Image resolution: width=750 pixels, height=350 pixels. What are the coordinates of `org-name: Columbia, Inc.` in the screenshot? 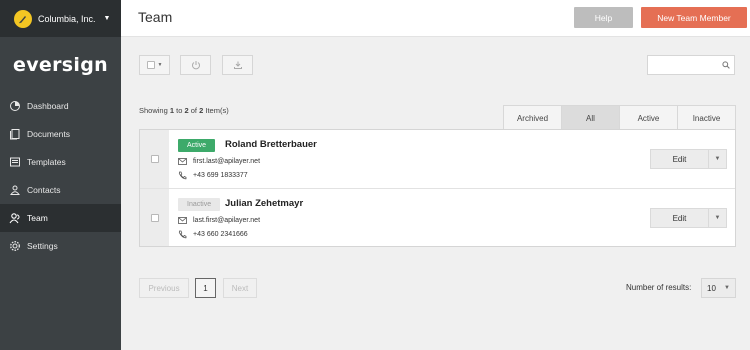 It's located at (67, 18).